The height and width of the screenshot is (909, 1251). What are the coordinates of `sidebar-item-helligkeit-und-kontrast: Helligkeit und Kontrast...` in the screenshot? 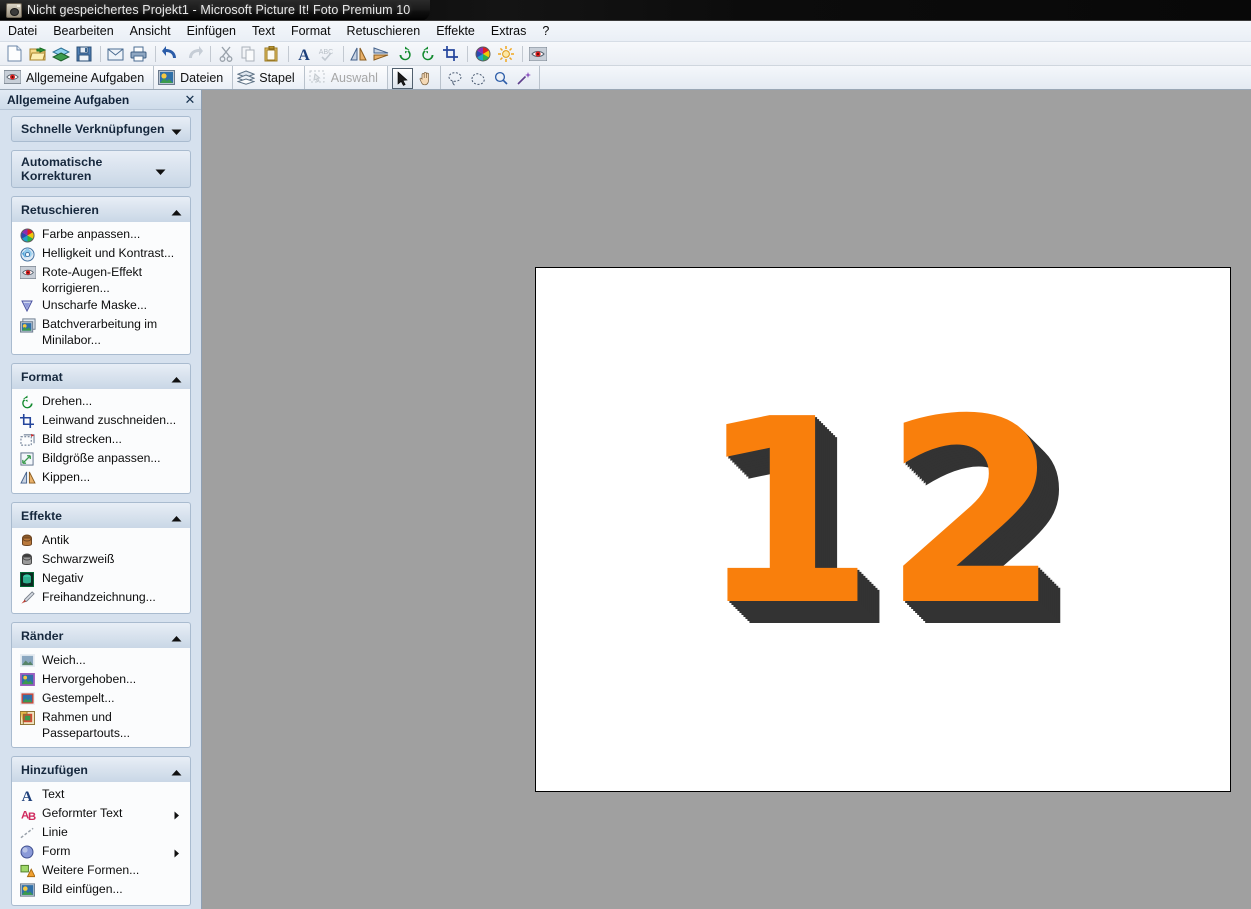 It's located at (101, 254).